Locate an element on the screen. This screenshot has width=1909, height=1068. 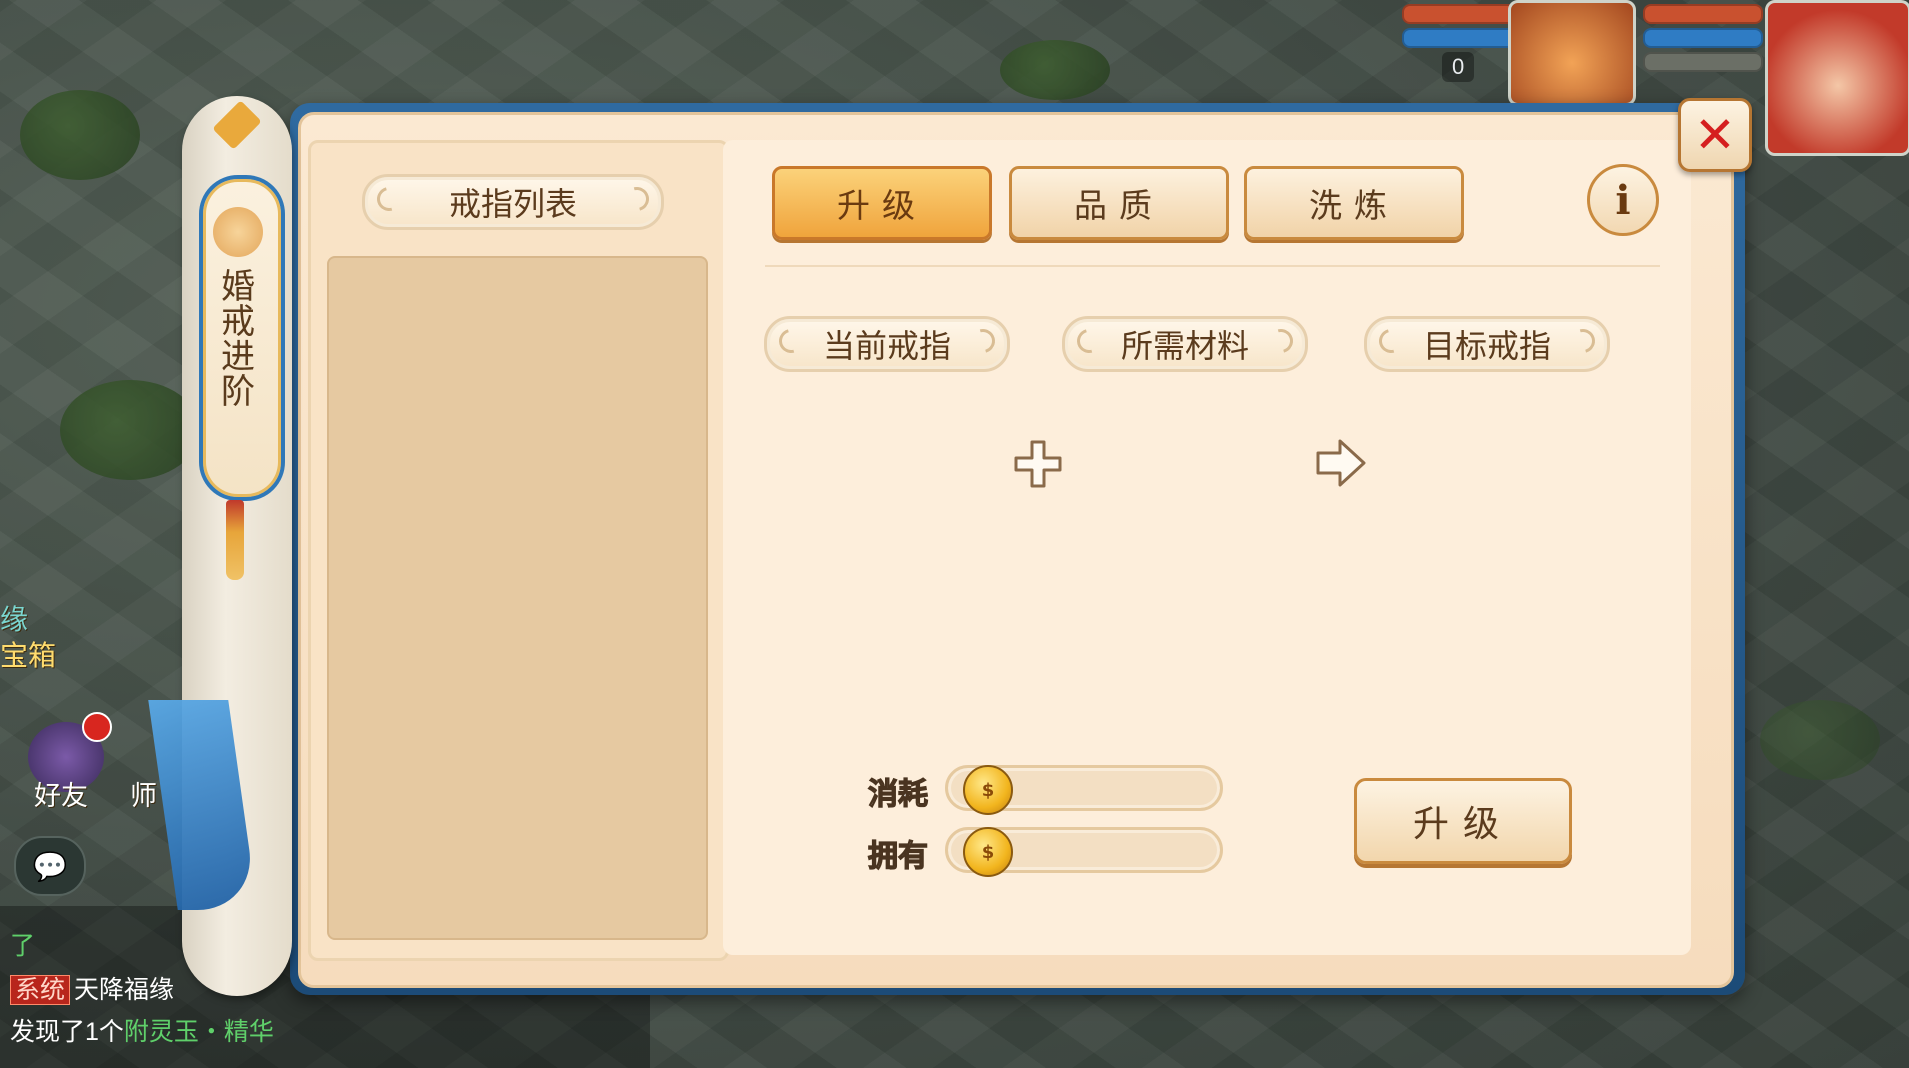
side-label-fate: 缘 is located at coordinates (14, 618).